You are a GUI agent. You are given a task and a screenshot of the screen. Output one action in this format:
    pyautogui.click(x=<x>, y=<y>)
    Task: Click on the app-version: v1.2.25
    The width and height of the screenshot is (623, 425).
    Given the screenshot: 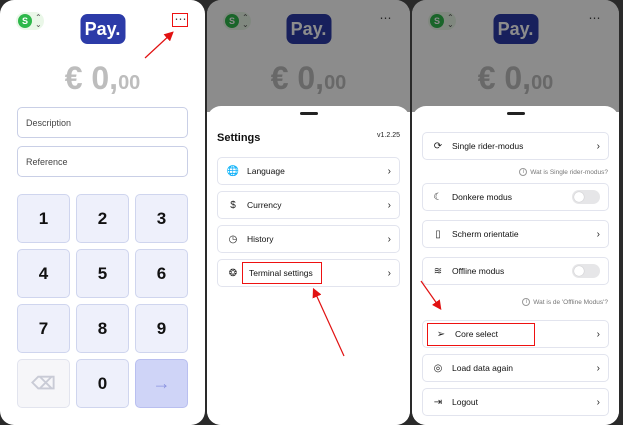 What is the action you would take?
    pyautogui.click(x=388, y=135)
    